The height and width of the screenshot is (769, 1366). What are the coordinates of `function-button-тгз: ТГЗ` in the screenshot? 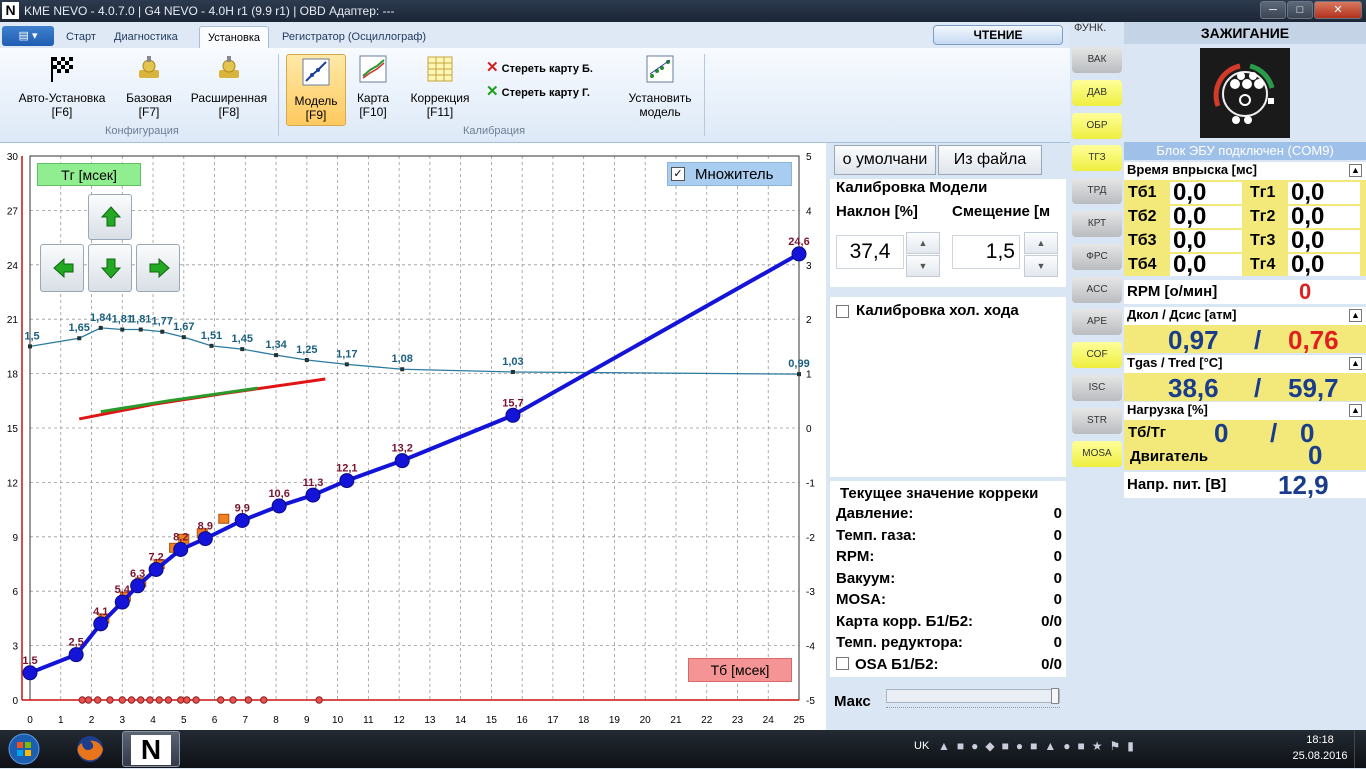 It's located at (1097, 158).